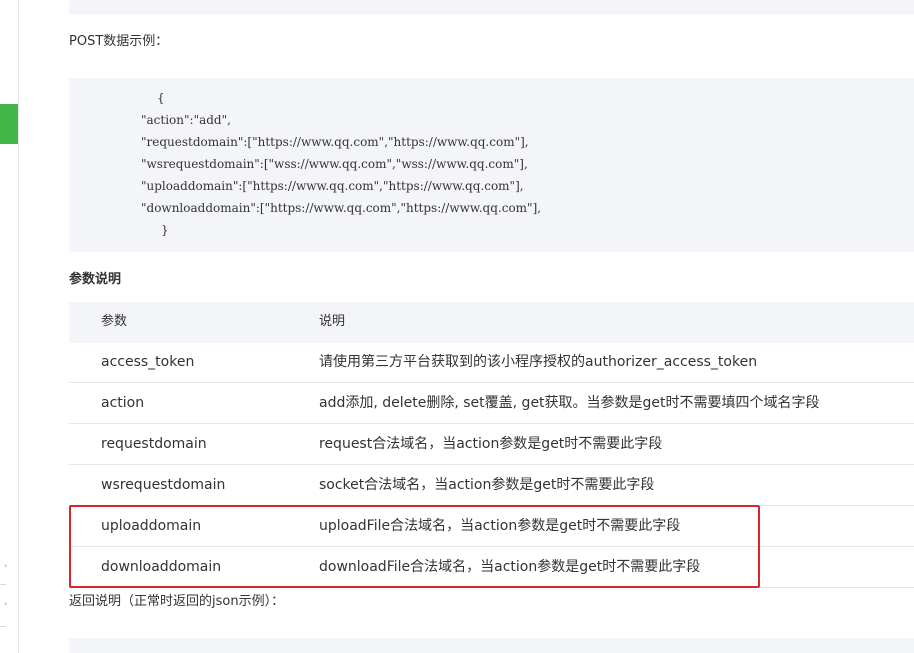 The image size is (914, 653). I want to click on code-line: "action":"add",, so click(186, 120).